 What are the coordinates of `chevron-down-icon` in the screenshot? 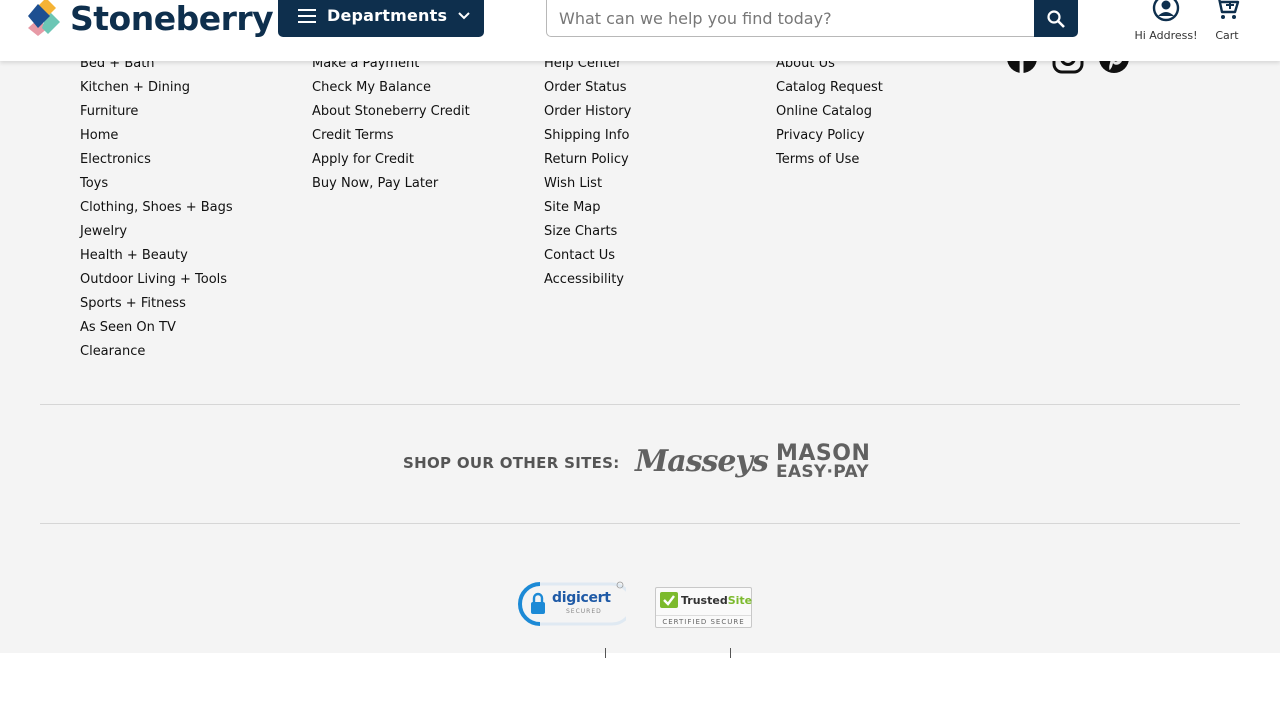 It's located at (464, 15).